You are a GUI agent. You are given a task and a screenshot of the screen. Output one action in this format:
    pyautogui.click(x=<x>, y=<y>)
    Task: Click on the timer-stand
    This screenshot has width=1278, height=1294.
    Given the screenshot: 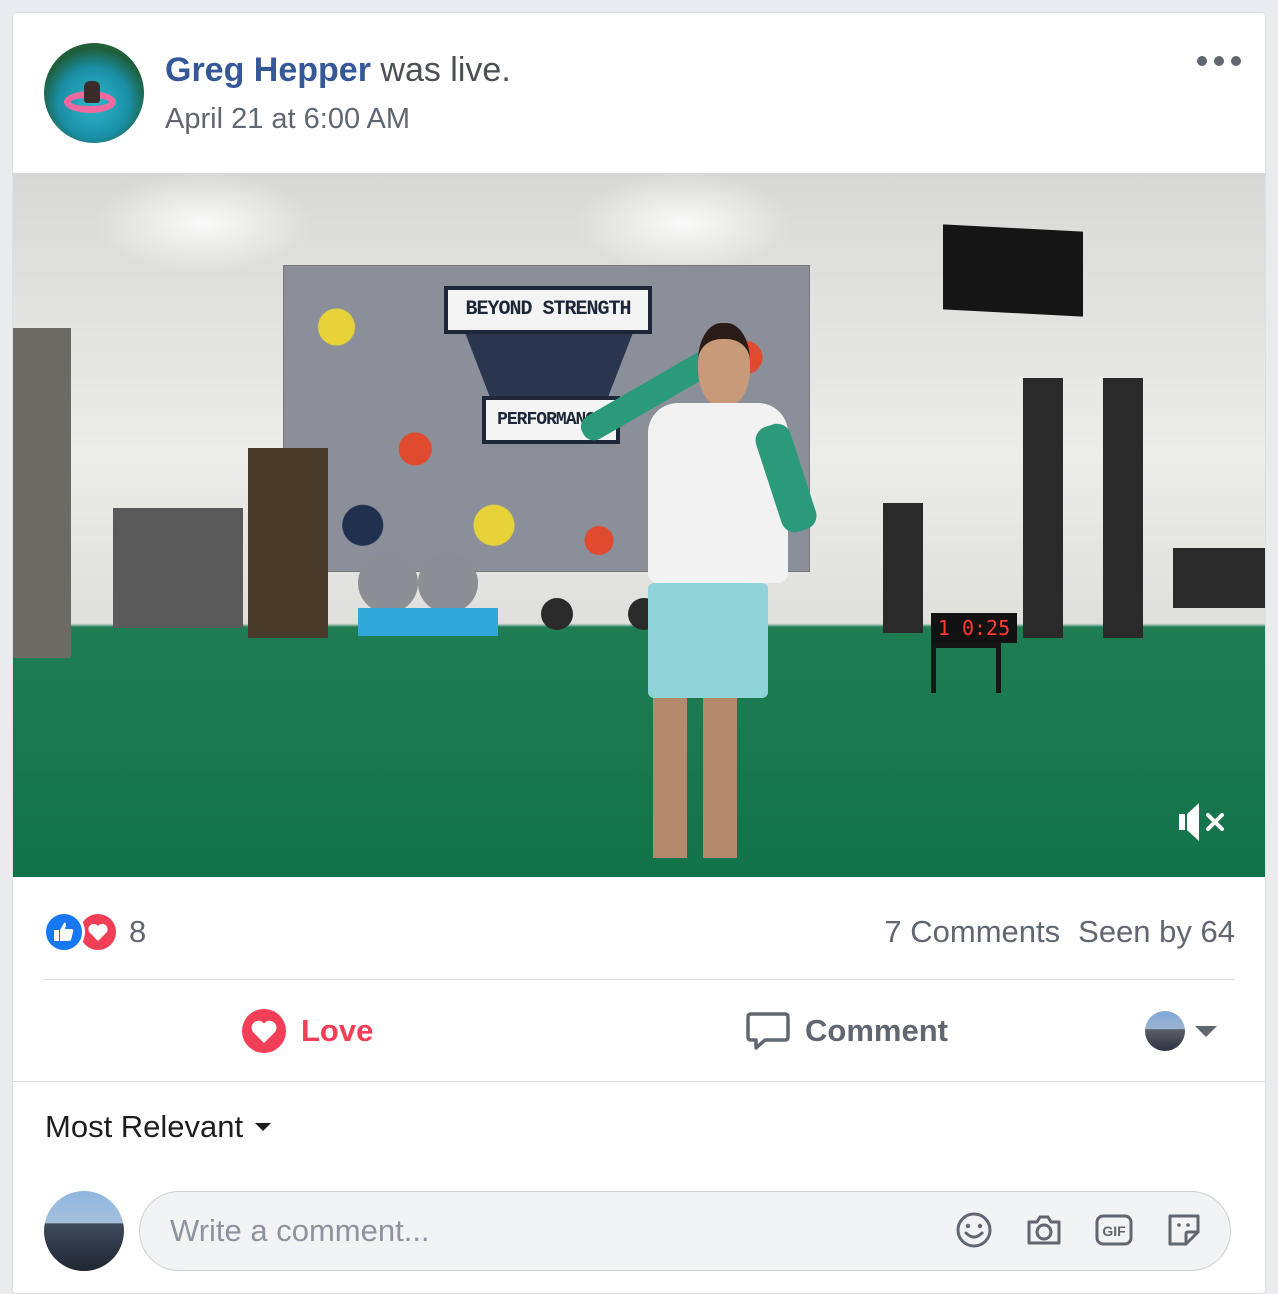 What is the action you would take?
    pyautogui.click(x=966, y=668)
    